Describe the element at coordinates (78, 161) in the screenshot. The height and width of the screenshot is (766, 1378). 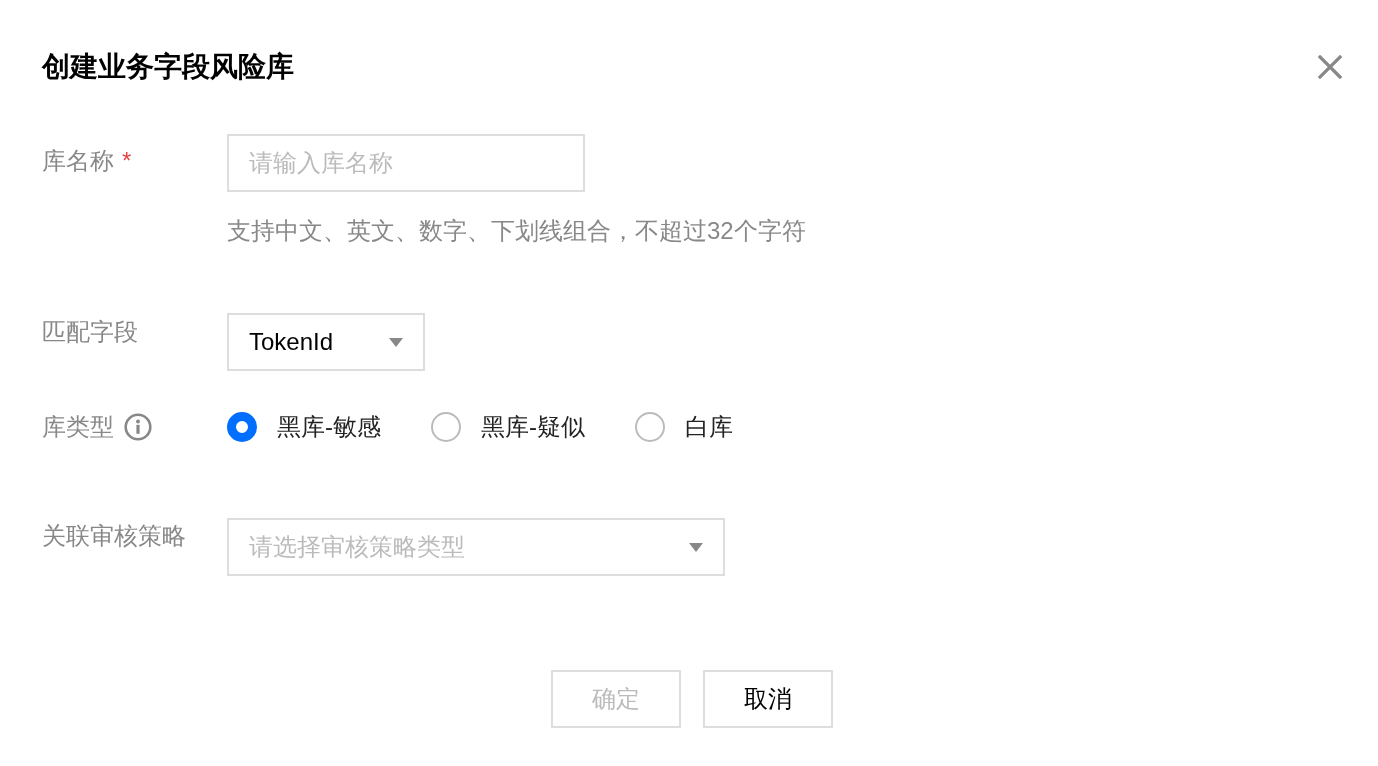
I see `field-label: 库名称` at that location.